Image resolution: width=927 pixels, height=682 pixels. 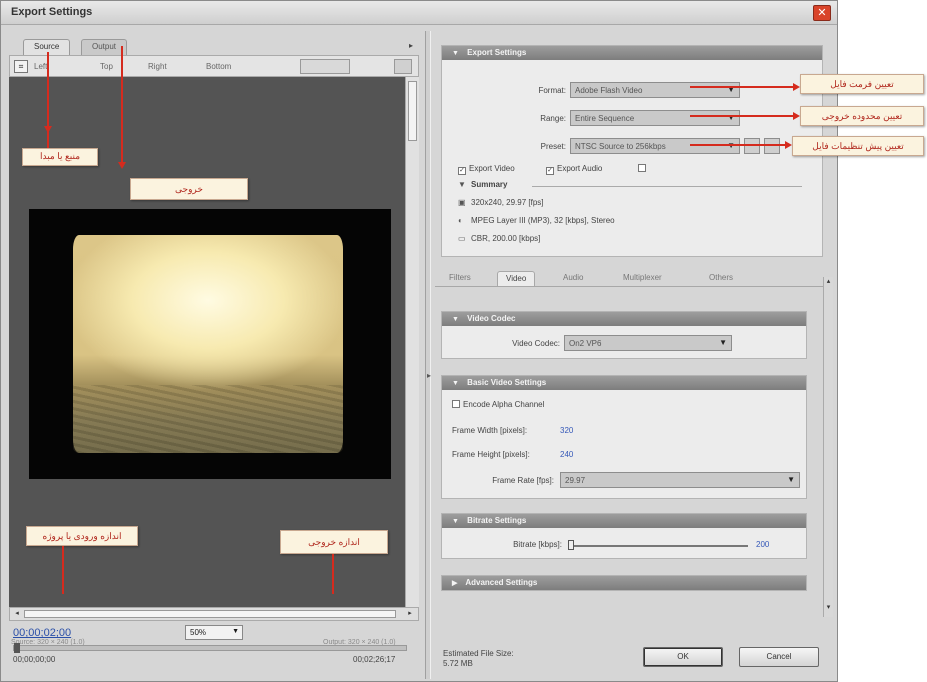 I want to click on video-thumbnail, so click(x=208, y=344).